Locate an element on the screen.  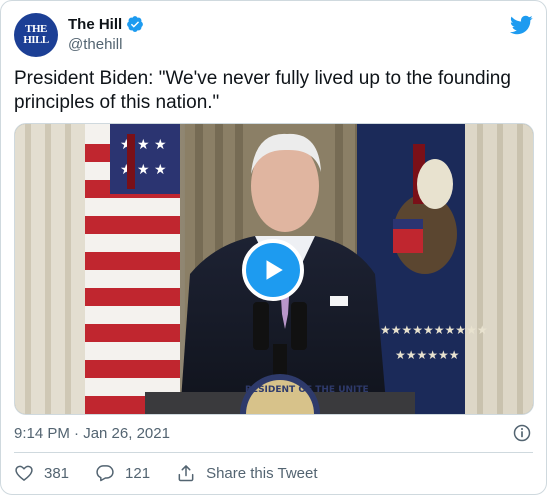
reply-count: 121 is located at coordinates (138, 473).